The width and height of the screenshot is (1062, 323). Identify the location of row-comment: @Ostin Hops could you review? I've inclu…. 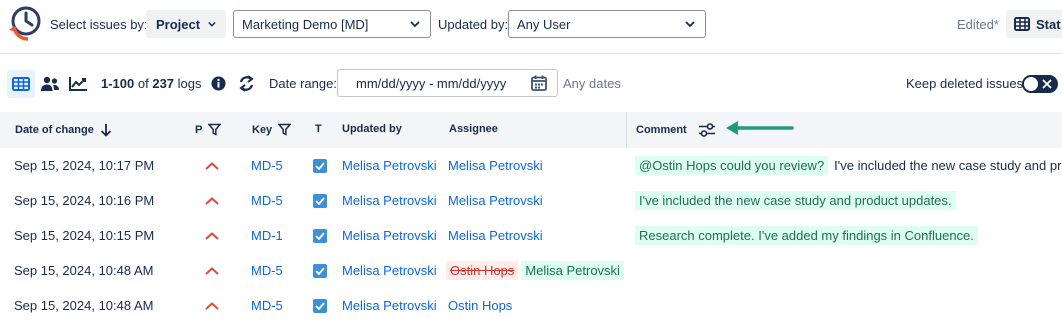
(848, 165).